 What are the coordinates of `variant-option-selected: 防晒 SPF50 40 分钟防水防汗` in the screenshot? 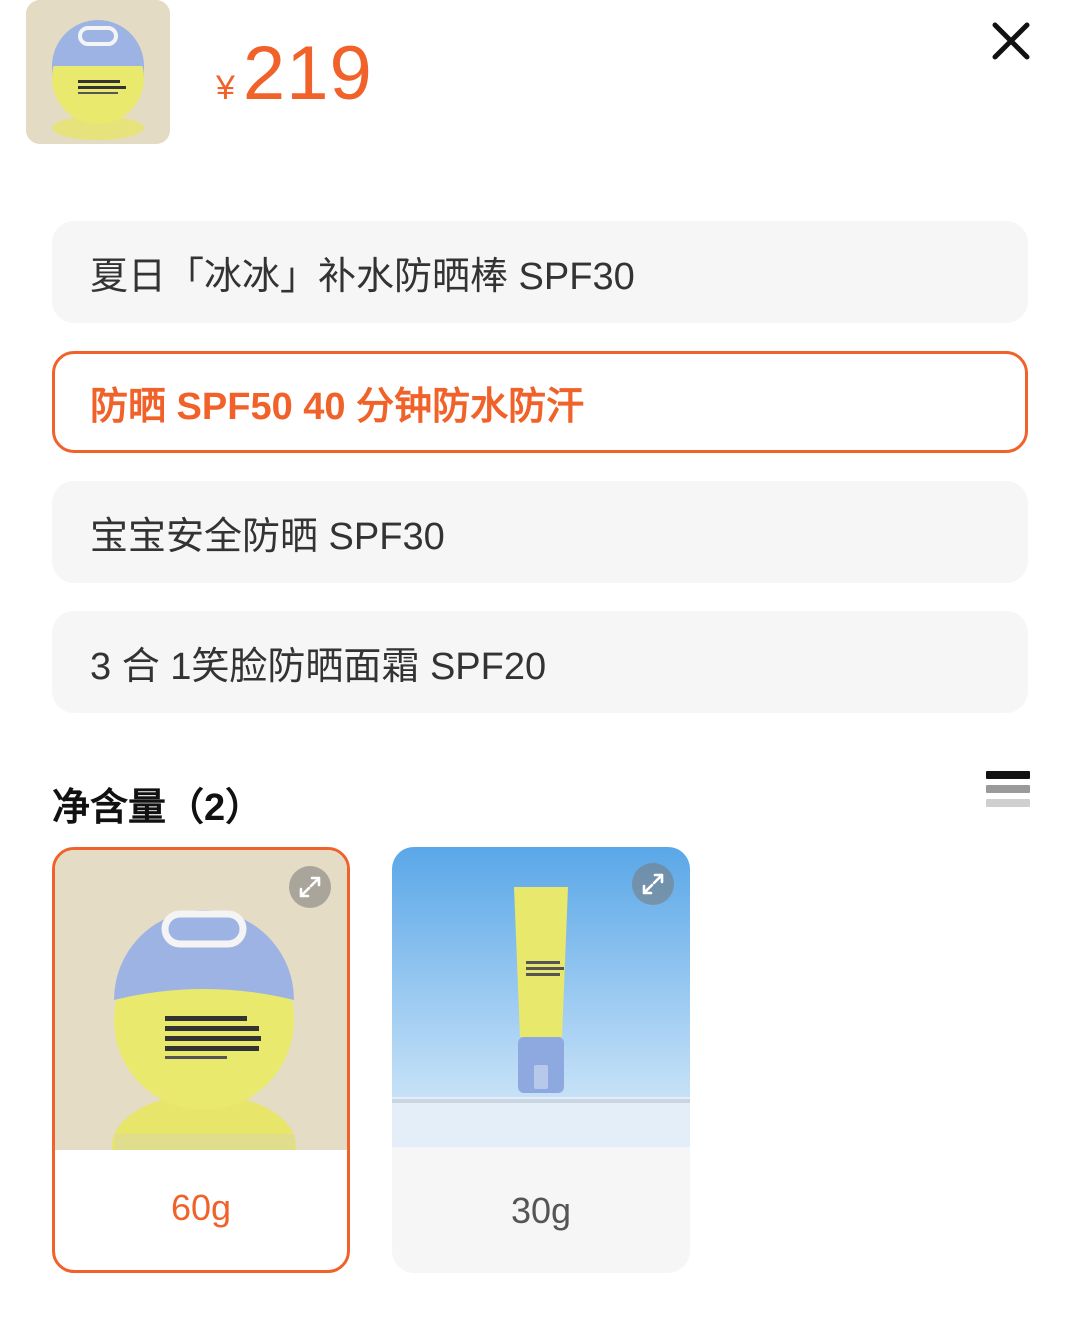 It's located at (540, 402).